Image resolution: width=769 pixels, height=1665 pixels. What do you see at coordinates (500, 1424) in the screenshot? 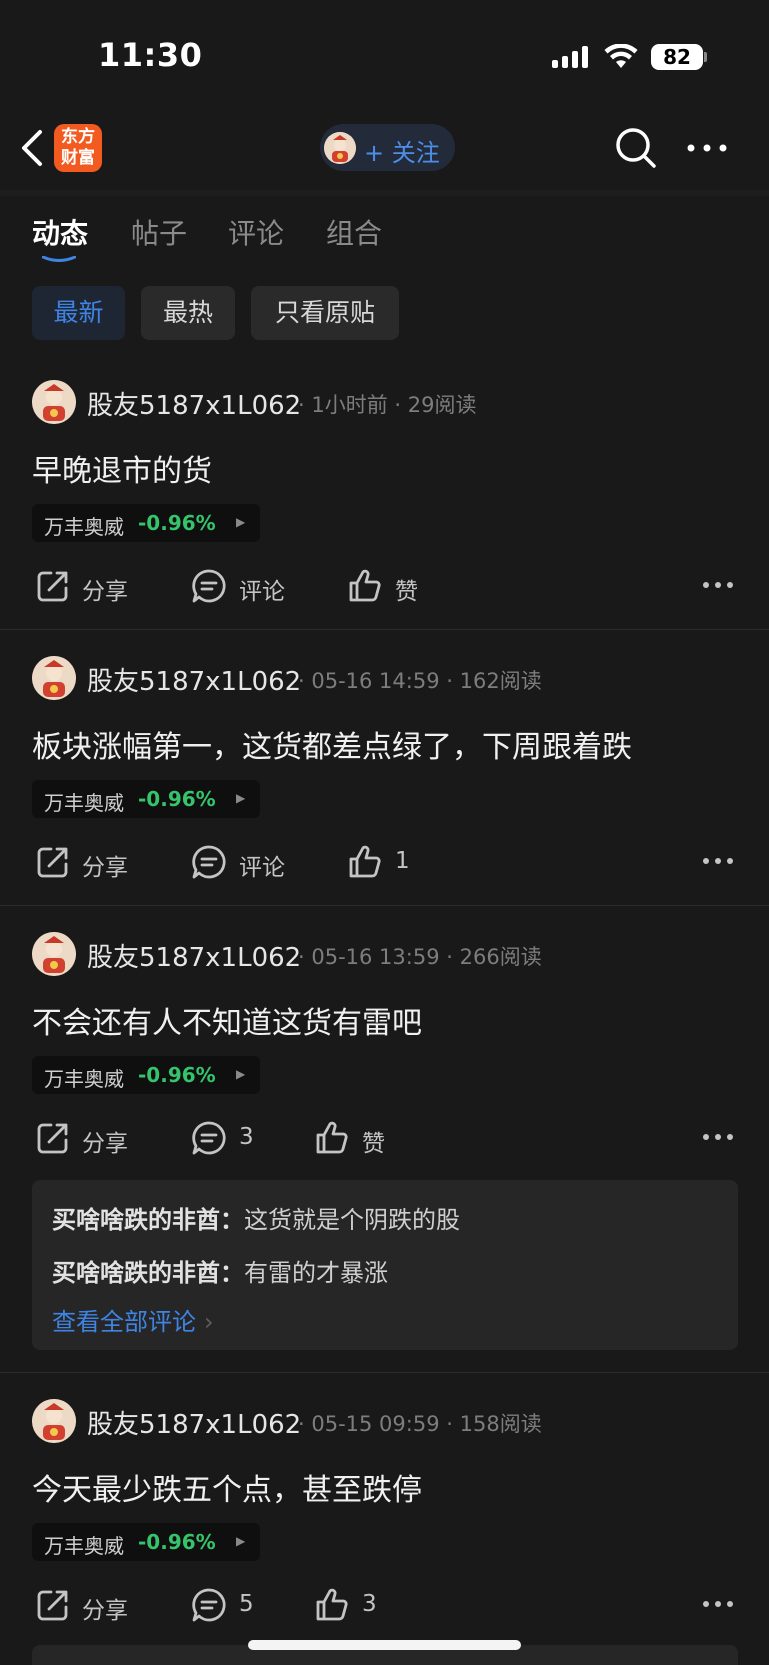
I see `read-count: 158阅读` at bounding box center [500, 1424].